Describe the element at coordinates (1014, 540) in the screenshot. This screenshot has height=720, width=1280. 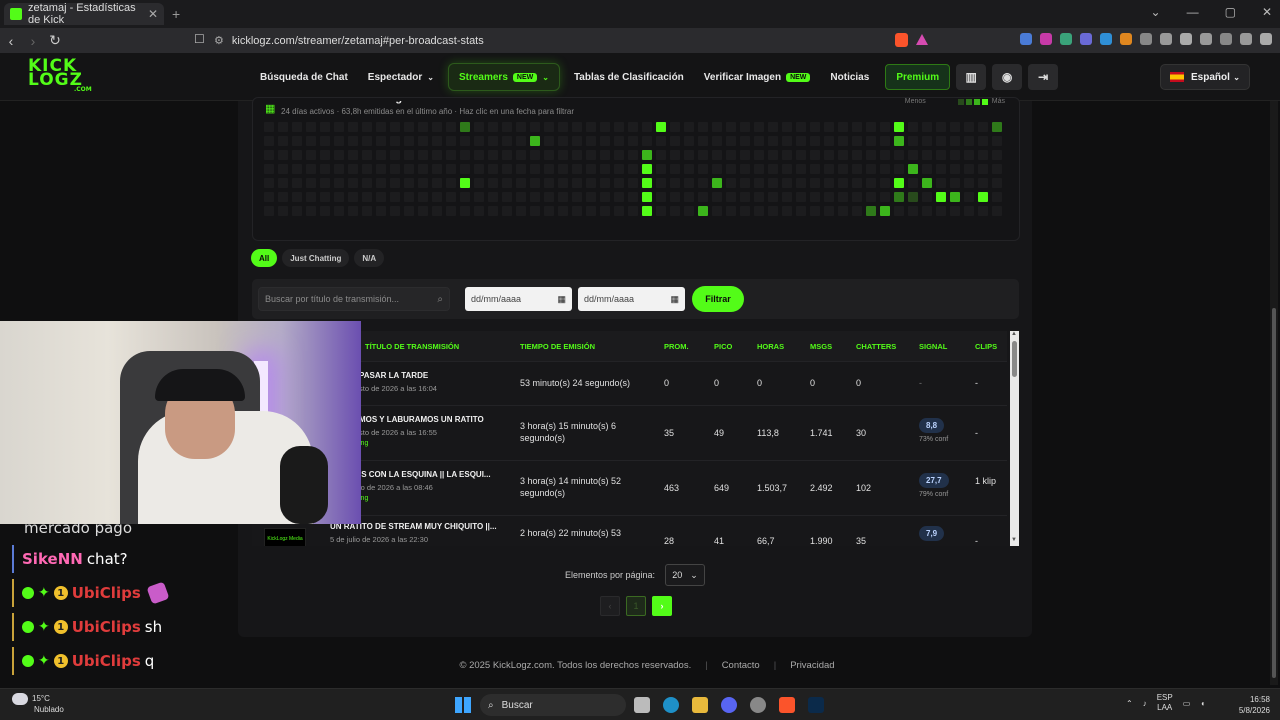
I see `scroll-down-icon: ▼` at that location.